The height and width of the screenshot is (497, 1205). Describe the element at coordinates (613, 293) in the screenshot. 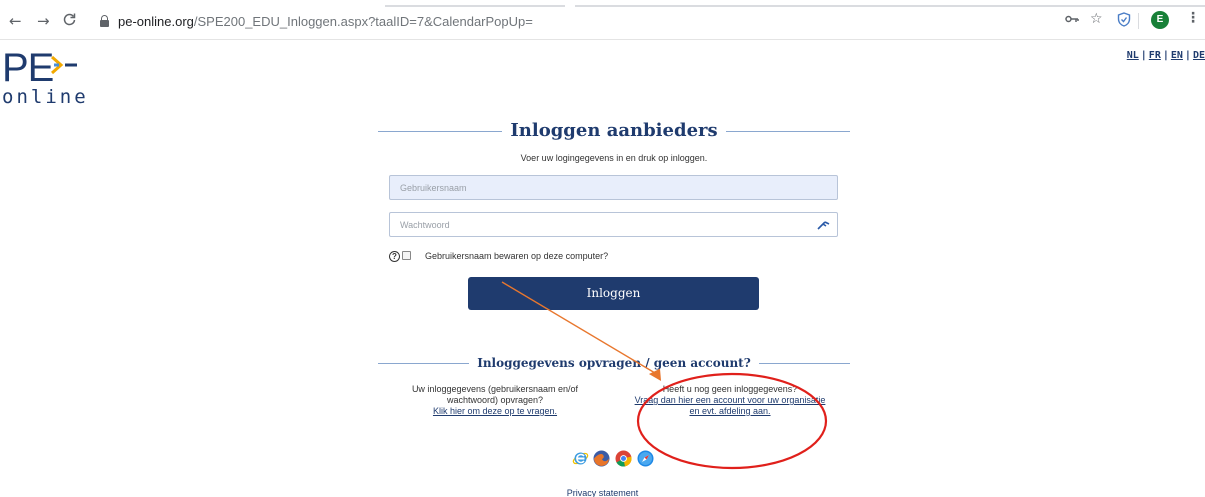

I see `login-button: Inloggen` at that location.